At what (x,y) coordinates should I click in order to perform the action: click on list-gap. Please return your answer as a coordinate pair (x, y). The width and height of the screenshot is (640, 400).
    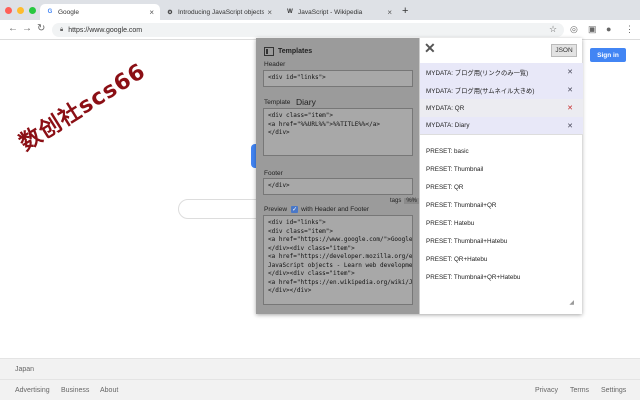
    Looking at the image, I should click on (501, 138).